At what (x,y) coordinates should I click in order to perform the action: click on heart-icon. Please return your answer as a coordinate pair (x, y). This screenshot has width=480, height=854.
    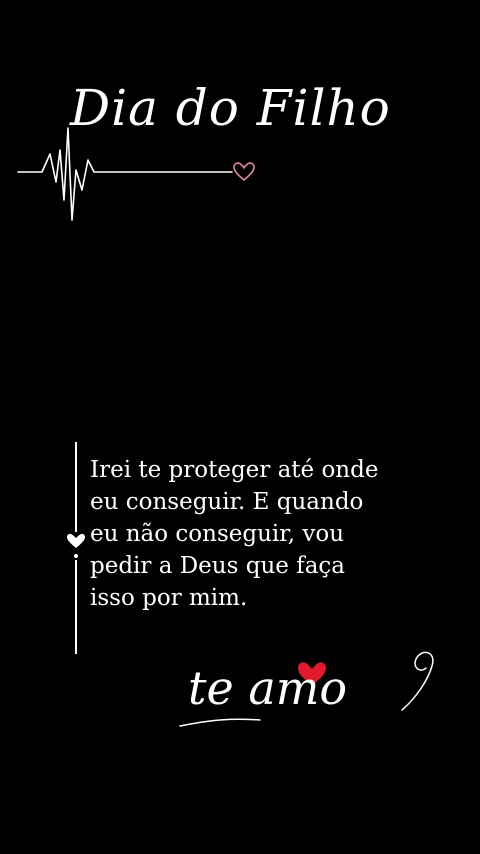
    Looking at the image, I should click on (76, 540).